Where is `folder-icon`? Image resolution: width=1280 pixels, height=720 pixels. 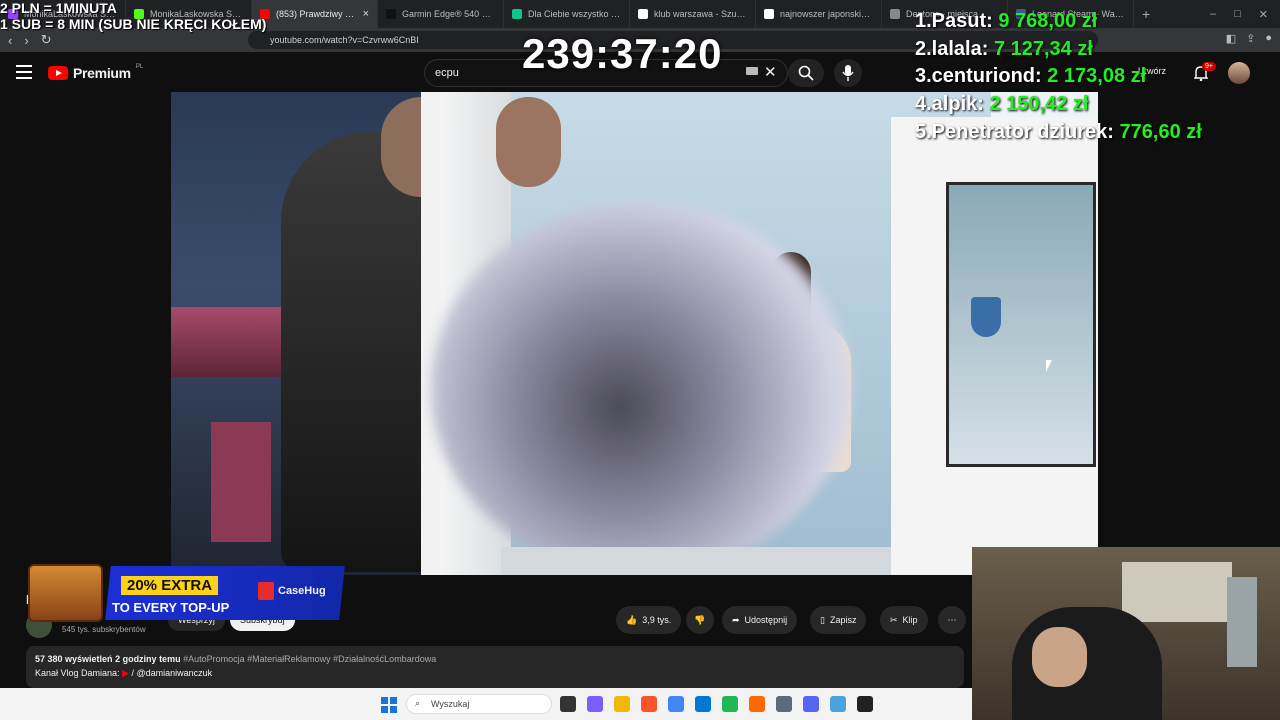 folder-icon is located at coordinates (622, 704).